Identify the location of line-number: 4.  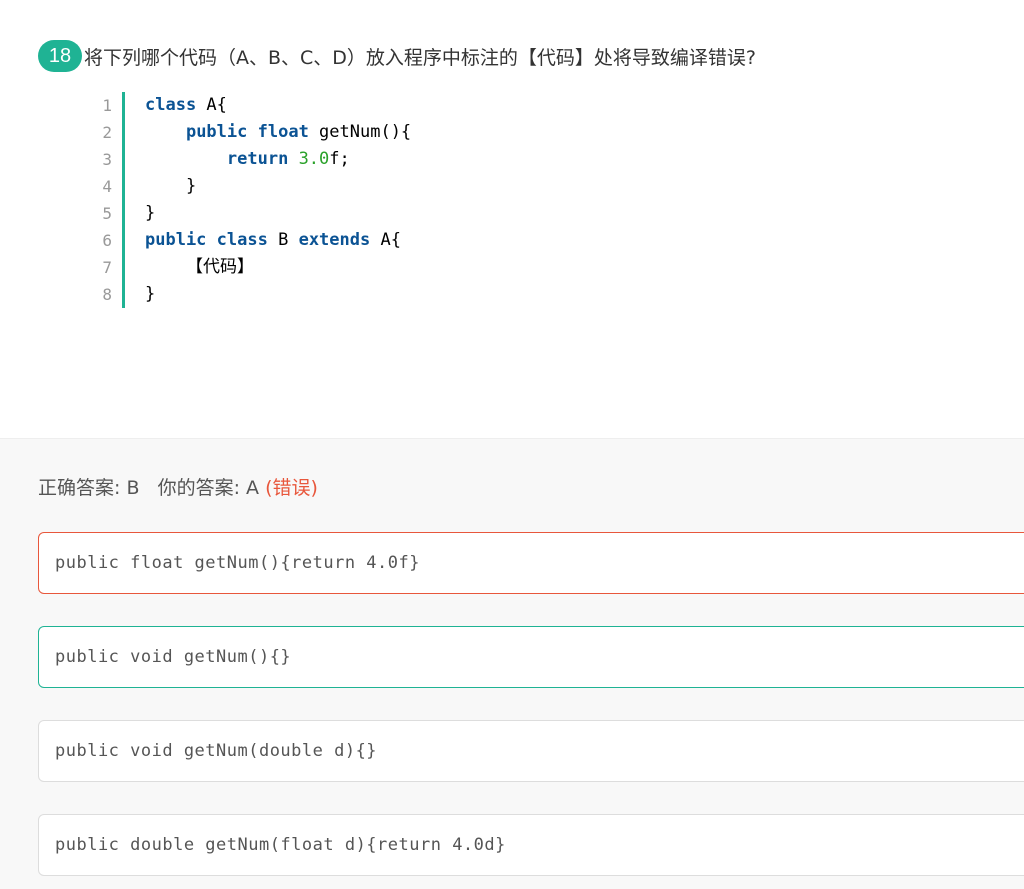
(107, 186).